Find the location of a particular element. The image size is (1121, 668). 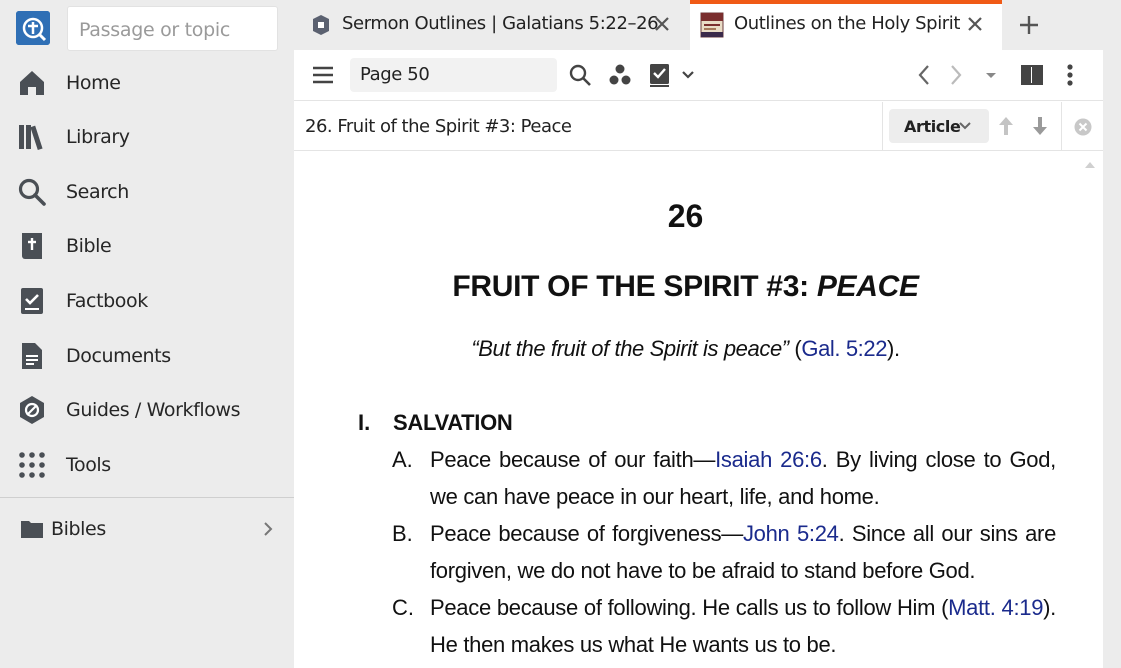

current-heading: 26. Fruit of the Spirit #3: Peace is located at coordinates (438, 126).